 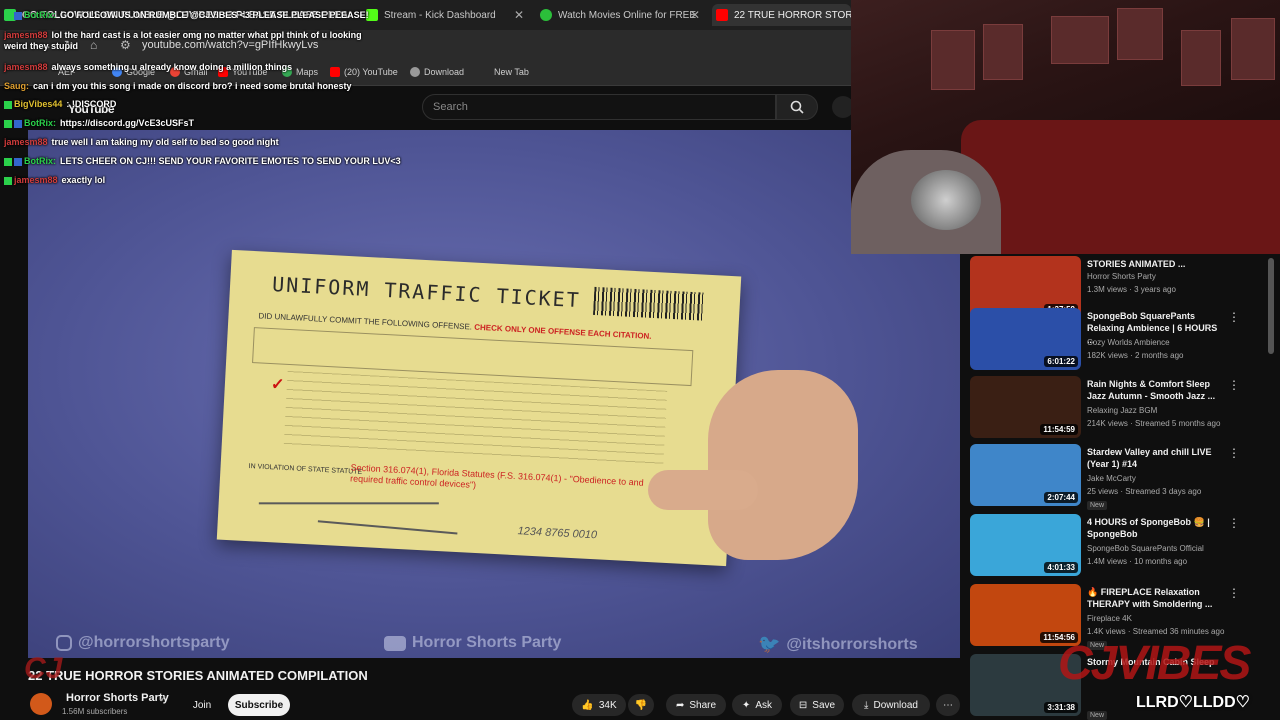 I want to click on search-button, so click(x=797, y=107).